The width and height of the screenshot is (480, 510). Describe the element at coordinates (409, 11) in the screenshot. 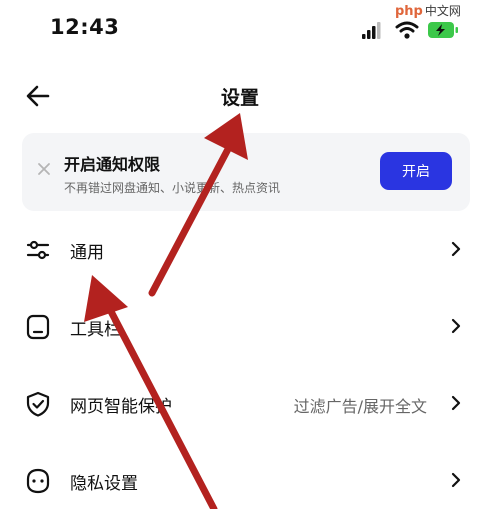

I see `watermark-part1: php` at that location.